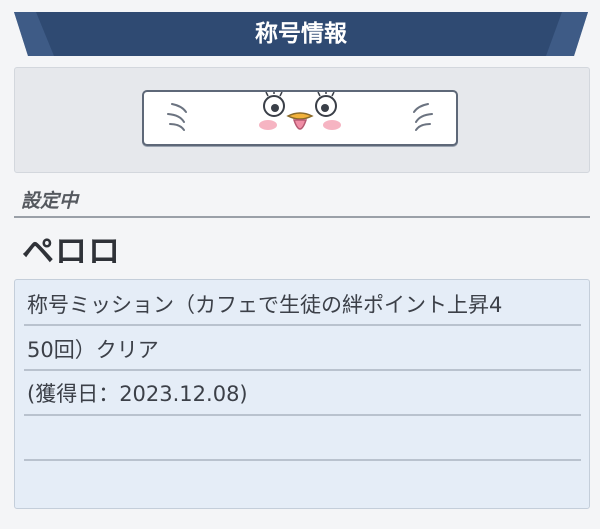  I want to click on title-plate, so click(300, 118).